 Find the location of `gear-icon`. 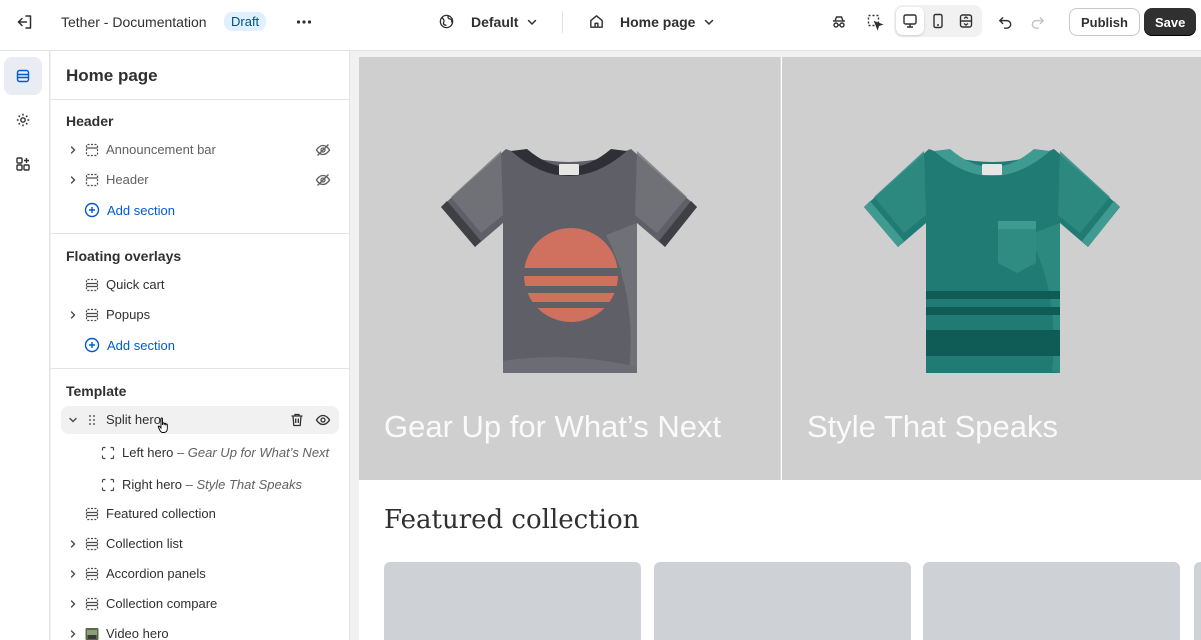

gear-icon is located at coordinates (23, 120).